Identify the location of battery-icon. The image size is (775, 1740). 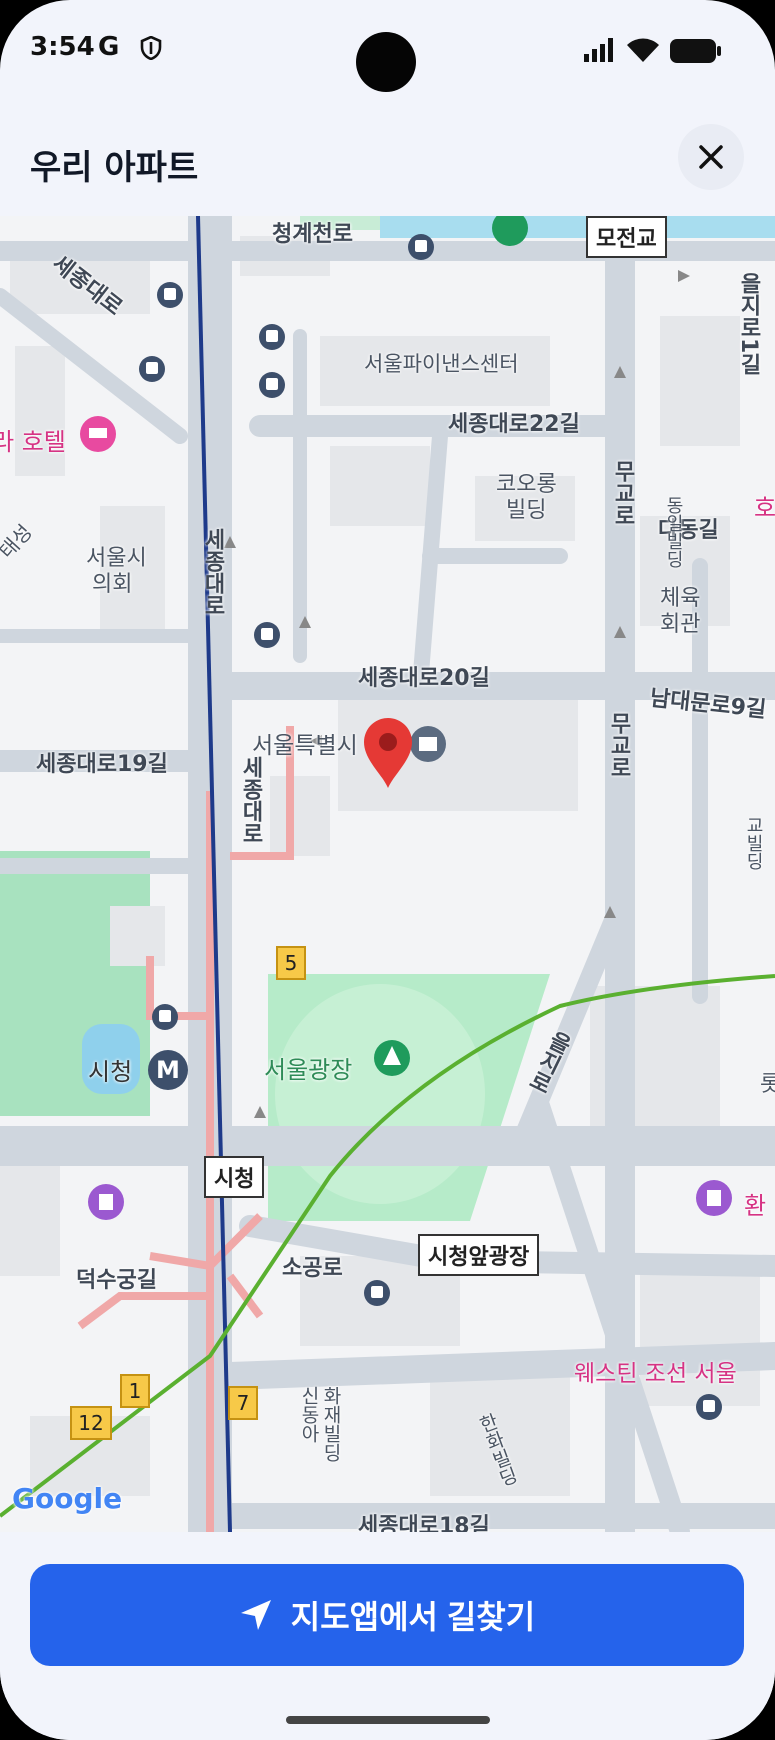
(695, 51).